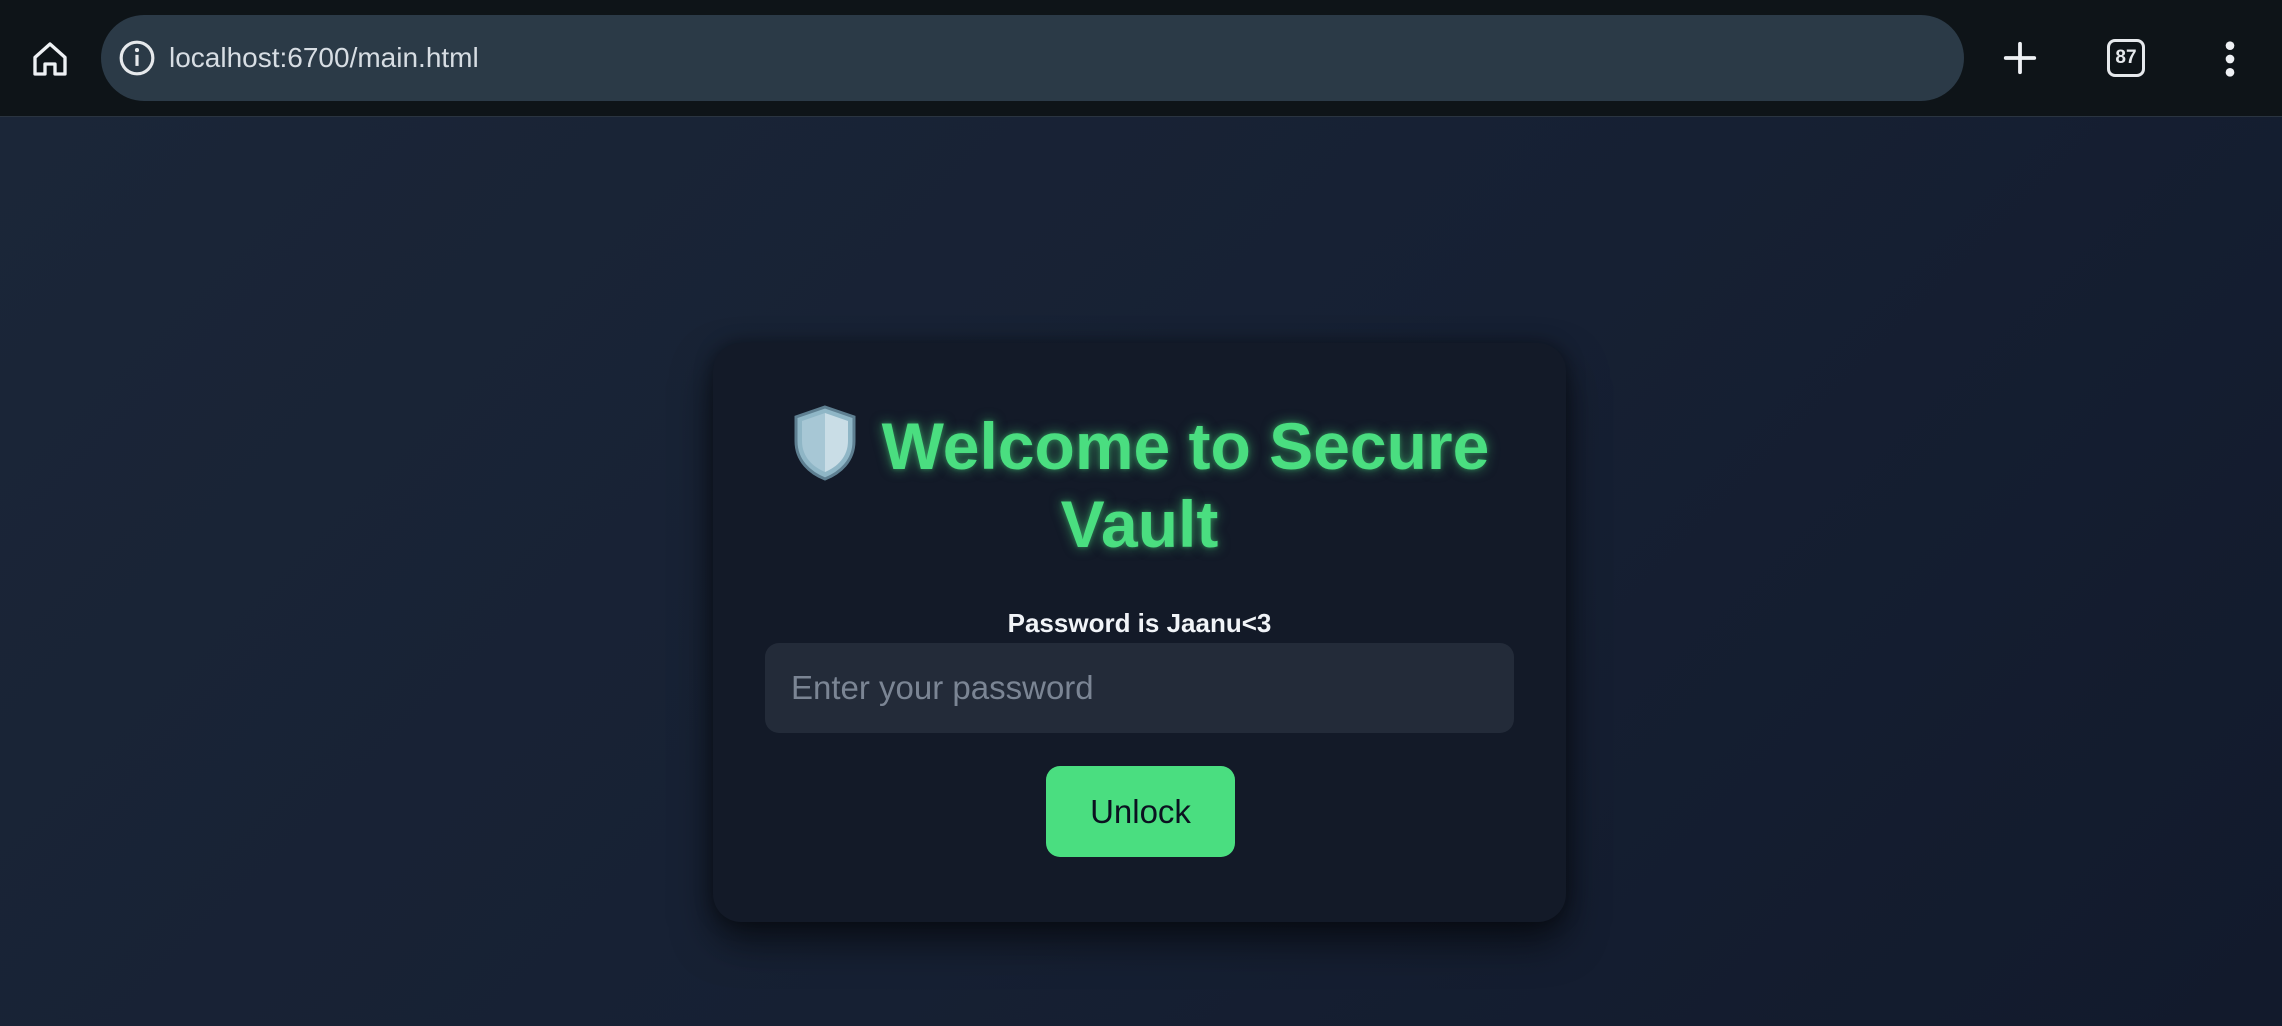 This screenshot has width=2282, height=1026. I want to click on shield-icon, so click(825, 443).